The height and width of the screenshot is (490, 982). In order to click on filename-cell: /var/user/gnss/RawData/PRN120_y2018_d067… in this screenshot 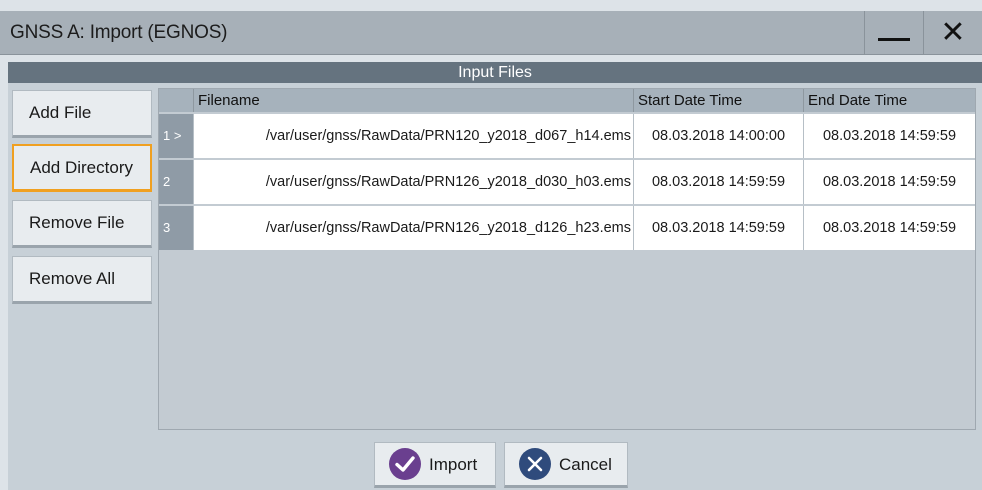, I will do `click(413, 136)`.